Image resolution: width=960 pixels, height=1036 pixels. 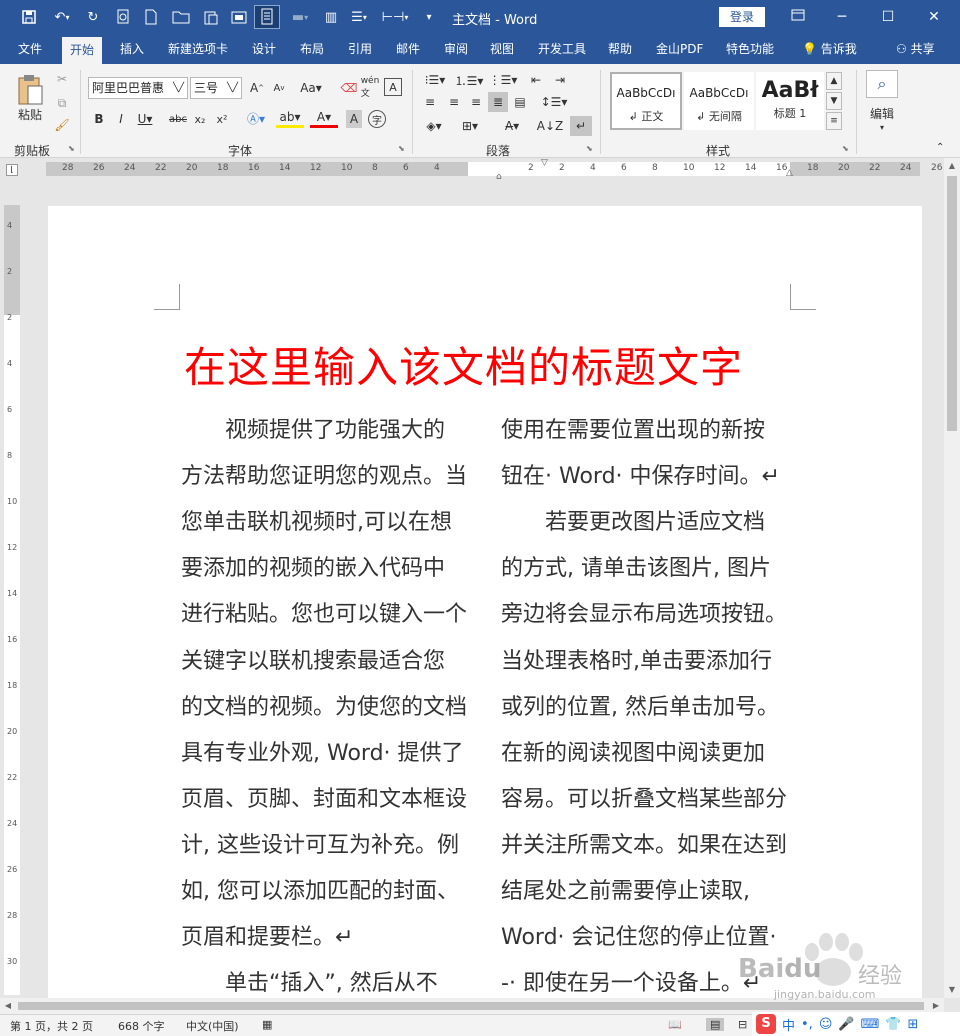 What do you see at coordinates (313, 659) in the screenshot?
I see `text-line: 关键字以联机搜索最适合您` at bounding box center [313, 659].